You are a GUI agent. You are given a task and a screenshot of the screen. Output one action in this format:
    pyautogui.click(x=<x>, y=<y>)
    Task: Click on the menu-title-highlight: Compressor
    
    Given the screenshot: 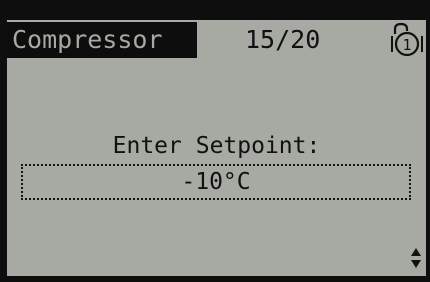 What is the action you would take?
    pyautogui.click(x=102, y=40)
    